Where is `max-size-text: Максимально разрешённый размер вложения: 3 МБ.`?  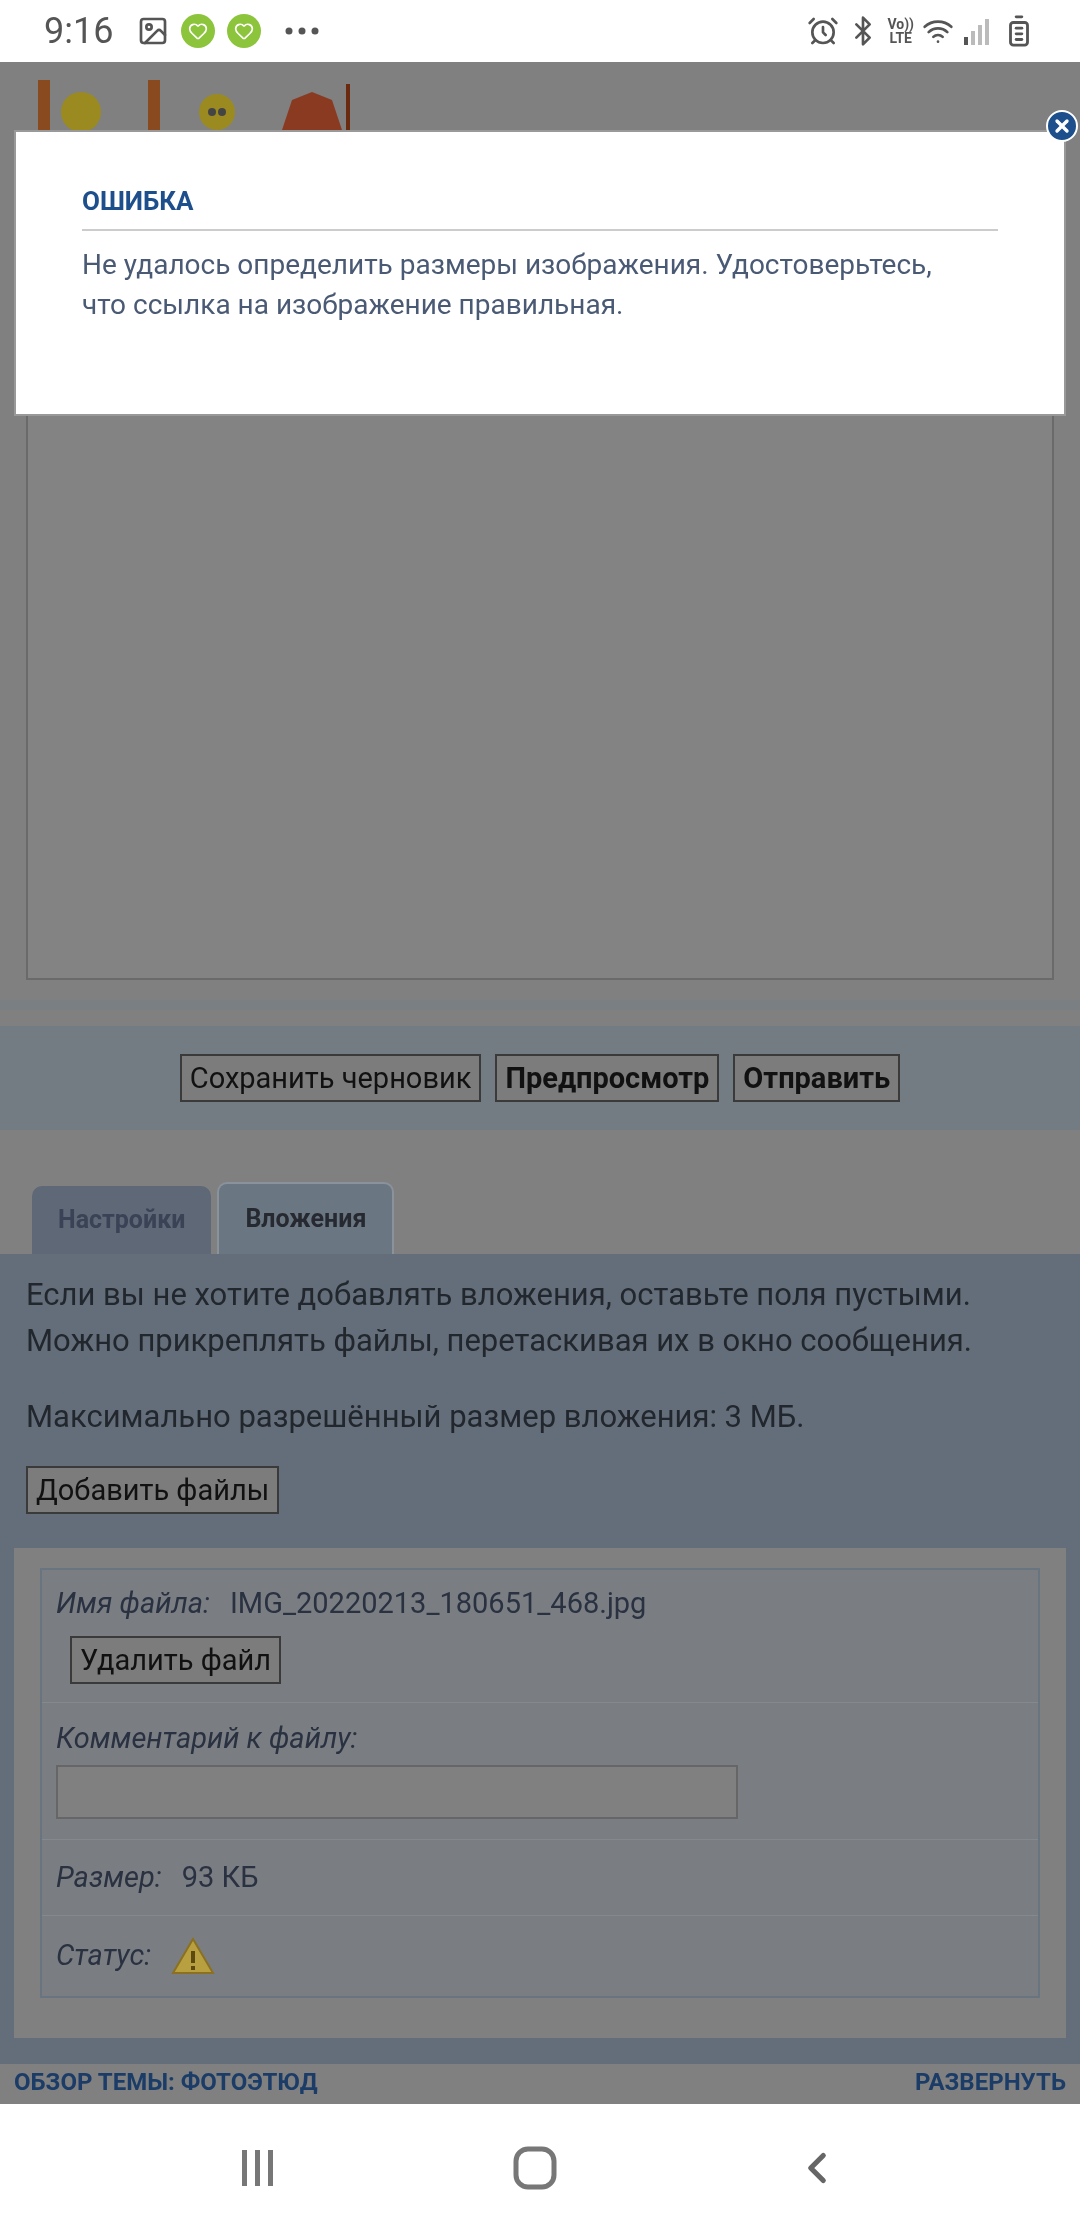 max-size-text: Максимально разрешённый размер вложения: 3 МБ. is located at coordinates (416, 1417).